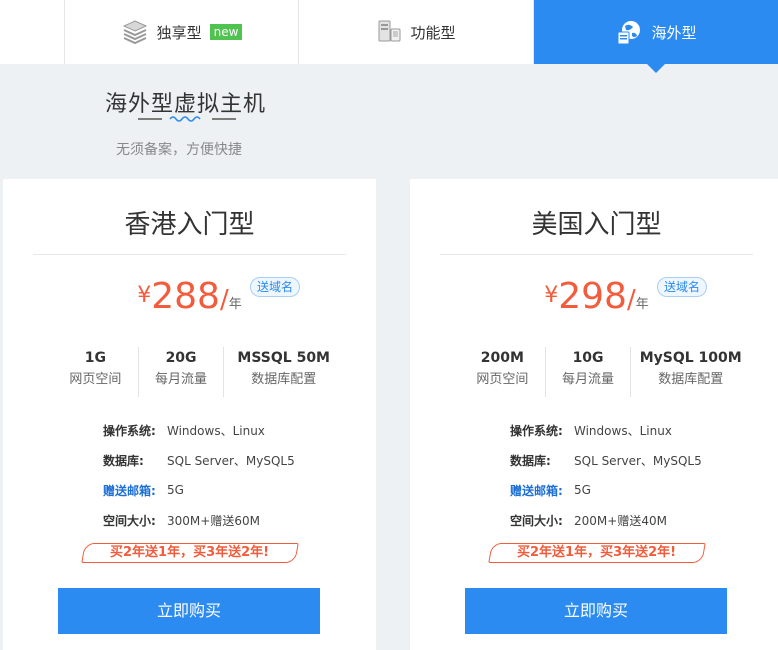 The height and width of the screenshot is (650, 778). Describe the element at coordinates (179, 32) in the screenshot. I see `tab-label: 独享型` at that location.